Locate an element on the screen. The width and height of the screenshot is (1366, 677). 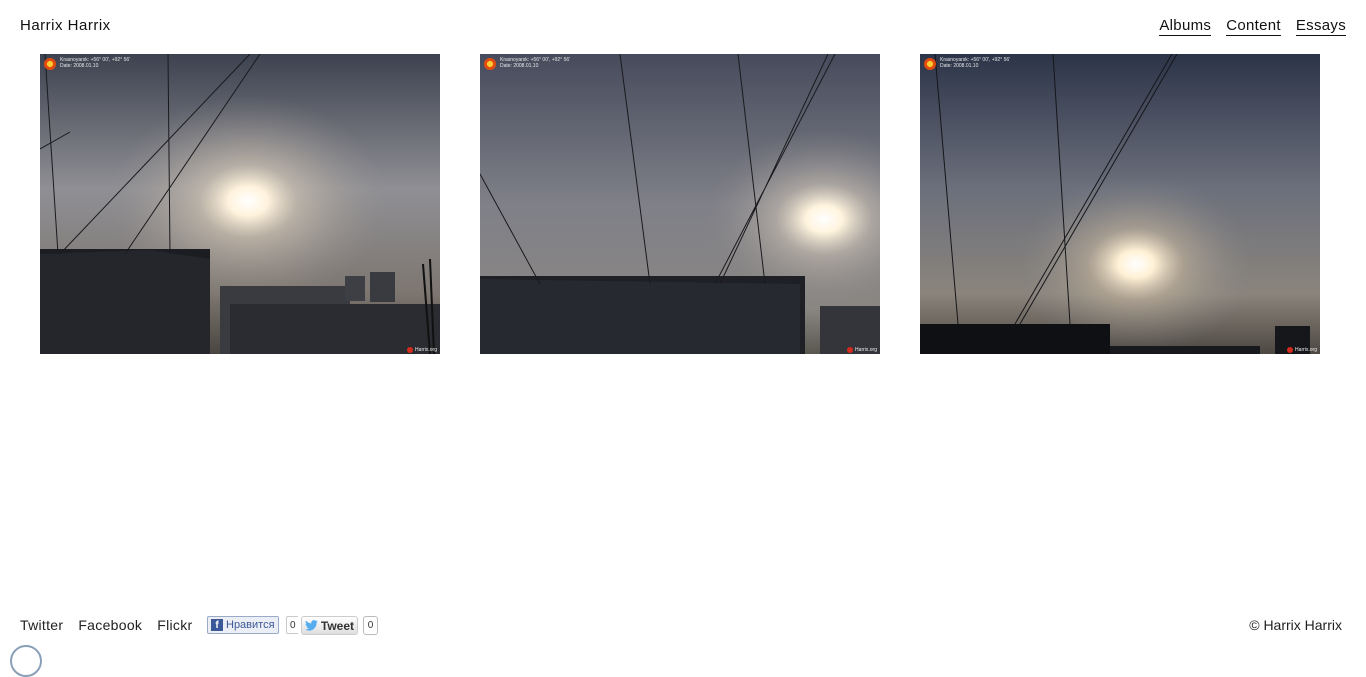
footer-link-twitter: Twitter is located at coordinates (41, 625).